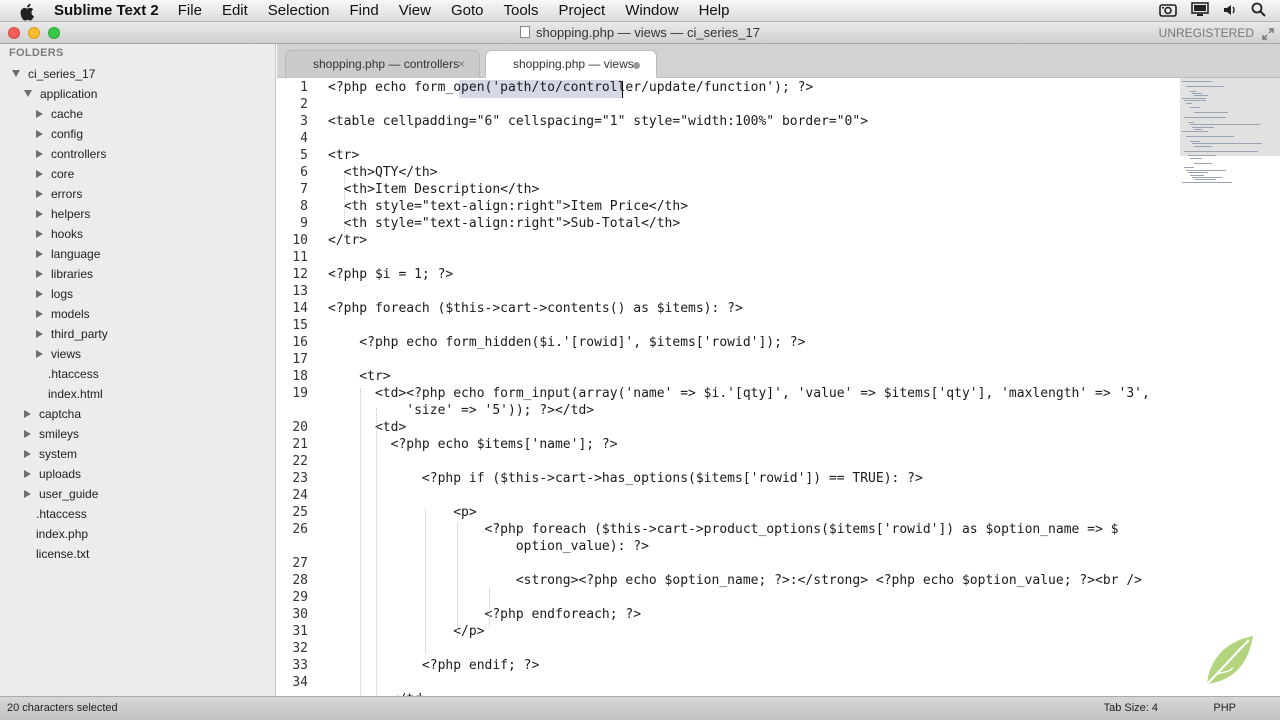 The width and height of the screenshot is (1280, 720). Describe the element at coordinates (106, 10) in the screenshot. I see `app-menu: Sublime Text 2` at that location.